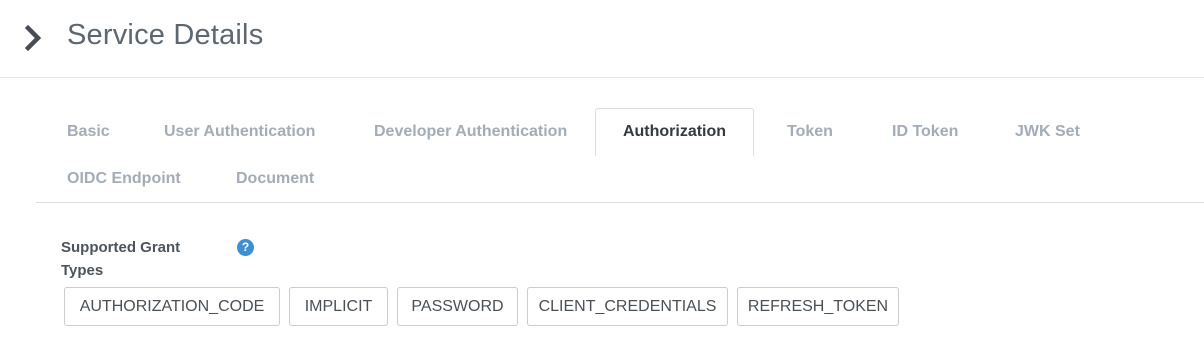 The image size is (1204, 359). Describe the element at coordinates (165, 35) in the screenshot. I see `page-title: Service Details` at that location.